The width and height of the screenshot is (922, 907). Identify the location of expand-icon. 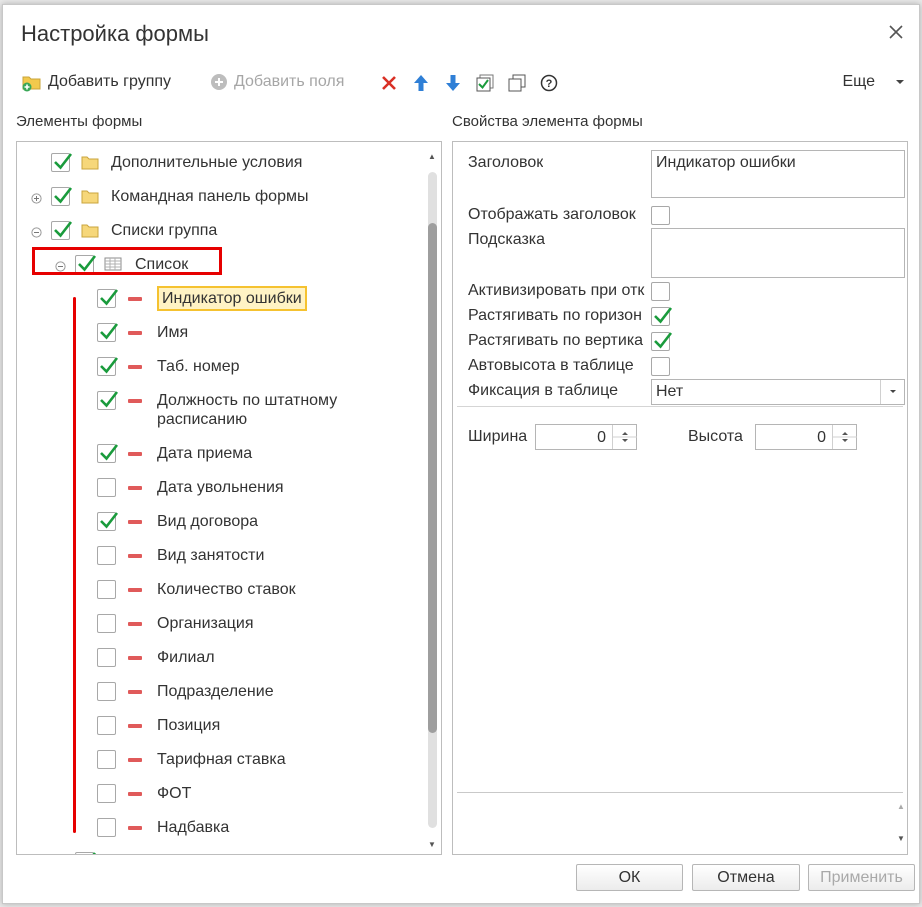
(36, 197).